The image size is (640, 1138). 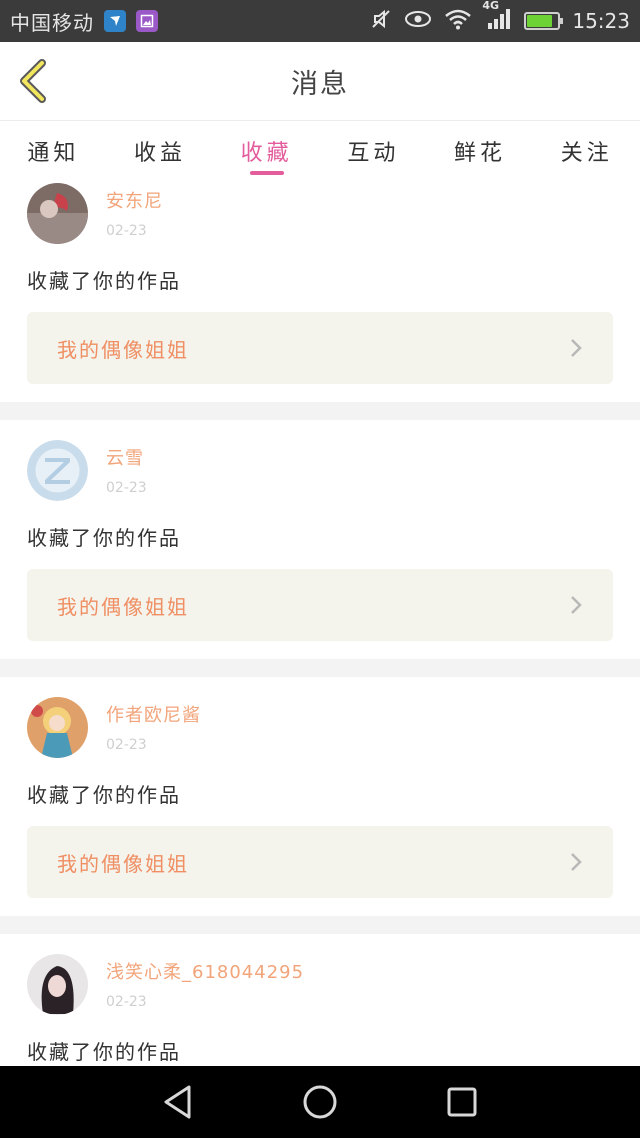 What do you see at coordinates (153, 714) in the screenshot?
I see `username: 作者欧尼酱` at bounding box center [153, 714].